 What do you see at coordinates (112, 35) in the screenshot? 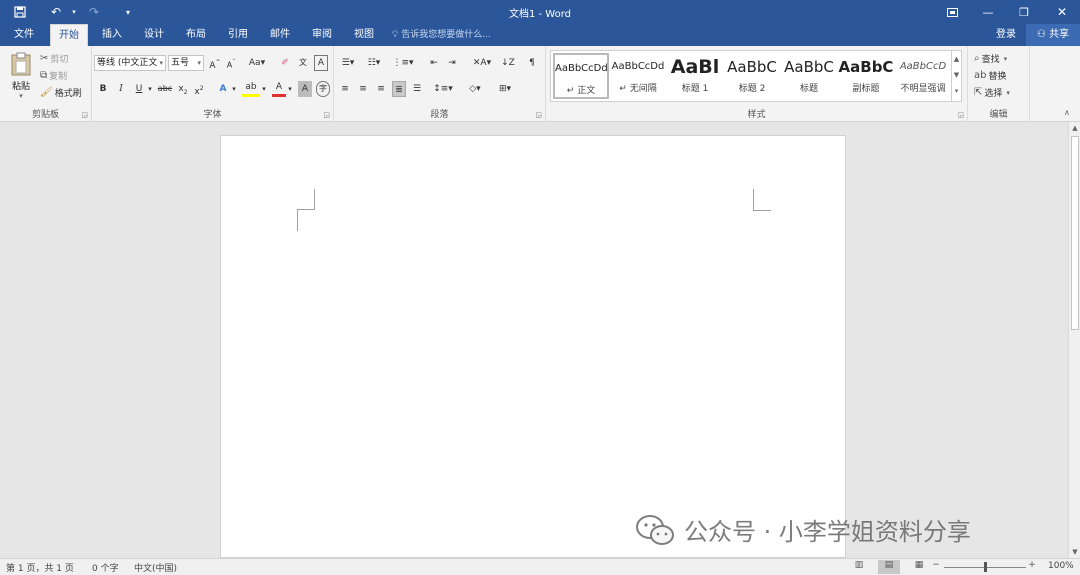
I see `tab-insert: 插入` at bounding box center [112, 35].